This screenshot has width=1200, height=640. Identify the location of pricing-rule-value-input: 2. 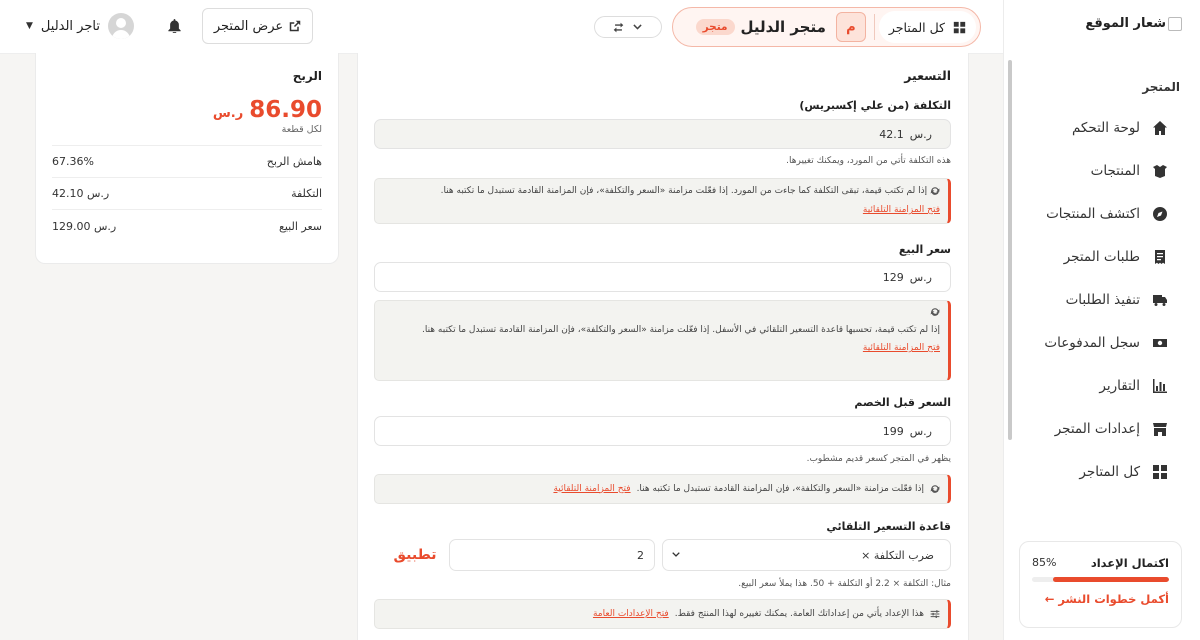
(552, 555).